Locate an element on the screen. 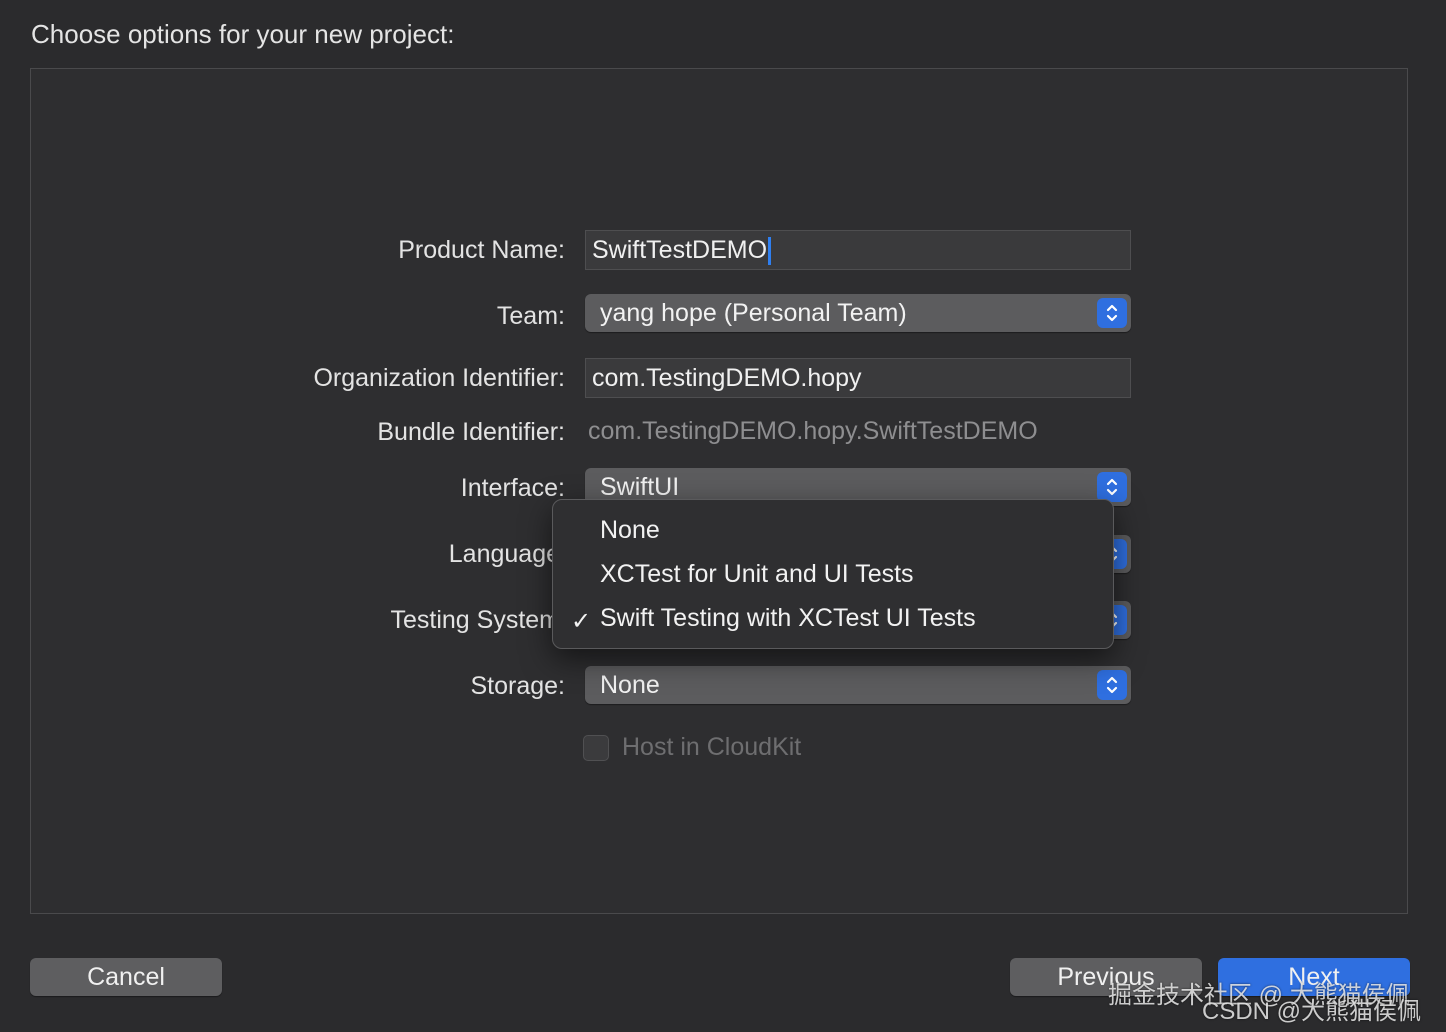  org-identifier-label: Organization Identifier: is located at coordinates (439, 378).